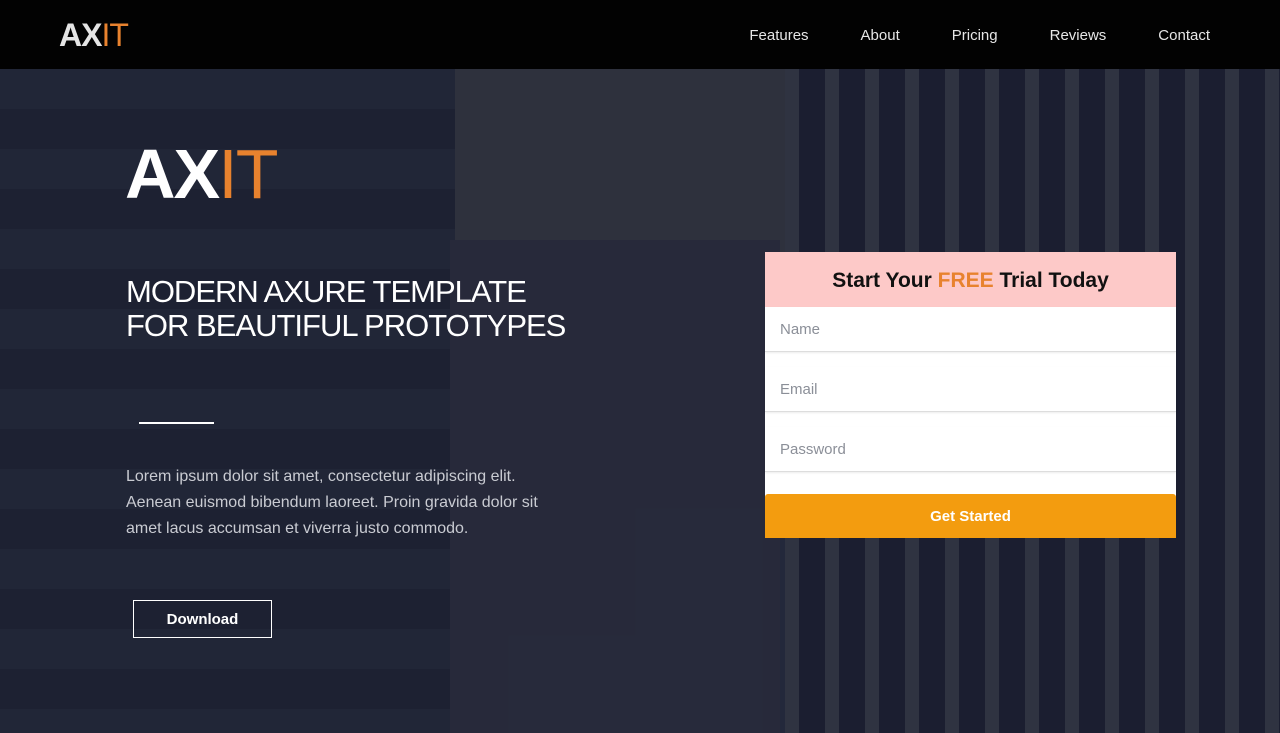 This screenshot has height=733, width=1280. Describe the element at coordinates (1078, 35) in the screenshot. I see `nav-reviews: Reviews` at that location.